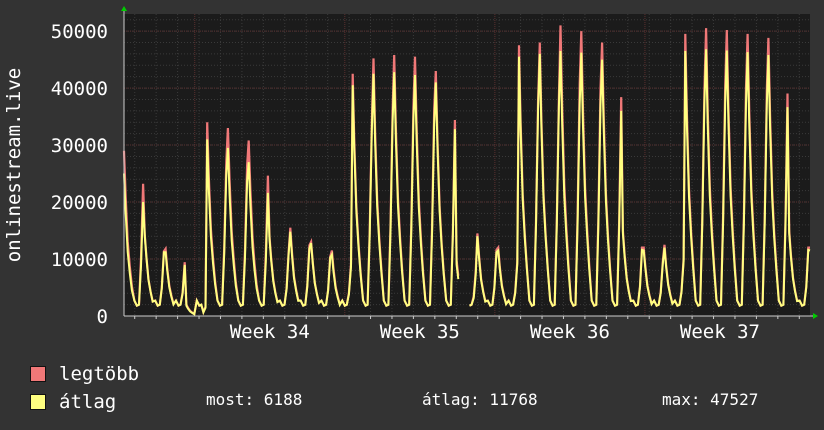  Describe the element at coordinates (124, 8) in the screenshot. I see `y-axis-arrow` at that location.